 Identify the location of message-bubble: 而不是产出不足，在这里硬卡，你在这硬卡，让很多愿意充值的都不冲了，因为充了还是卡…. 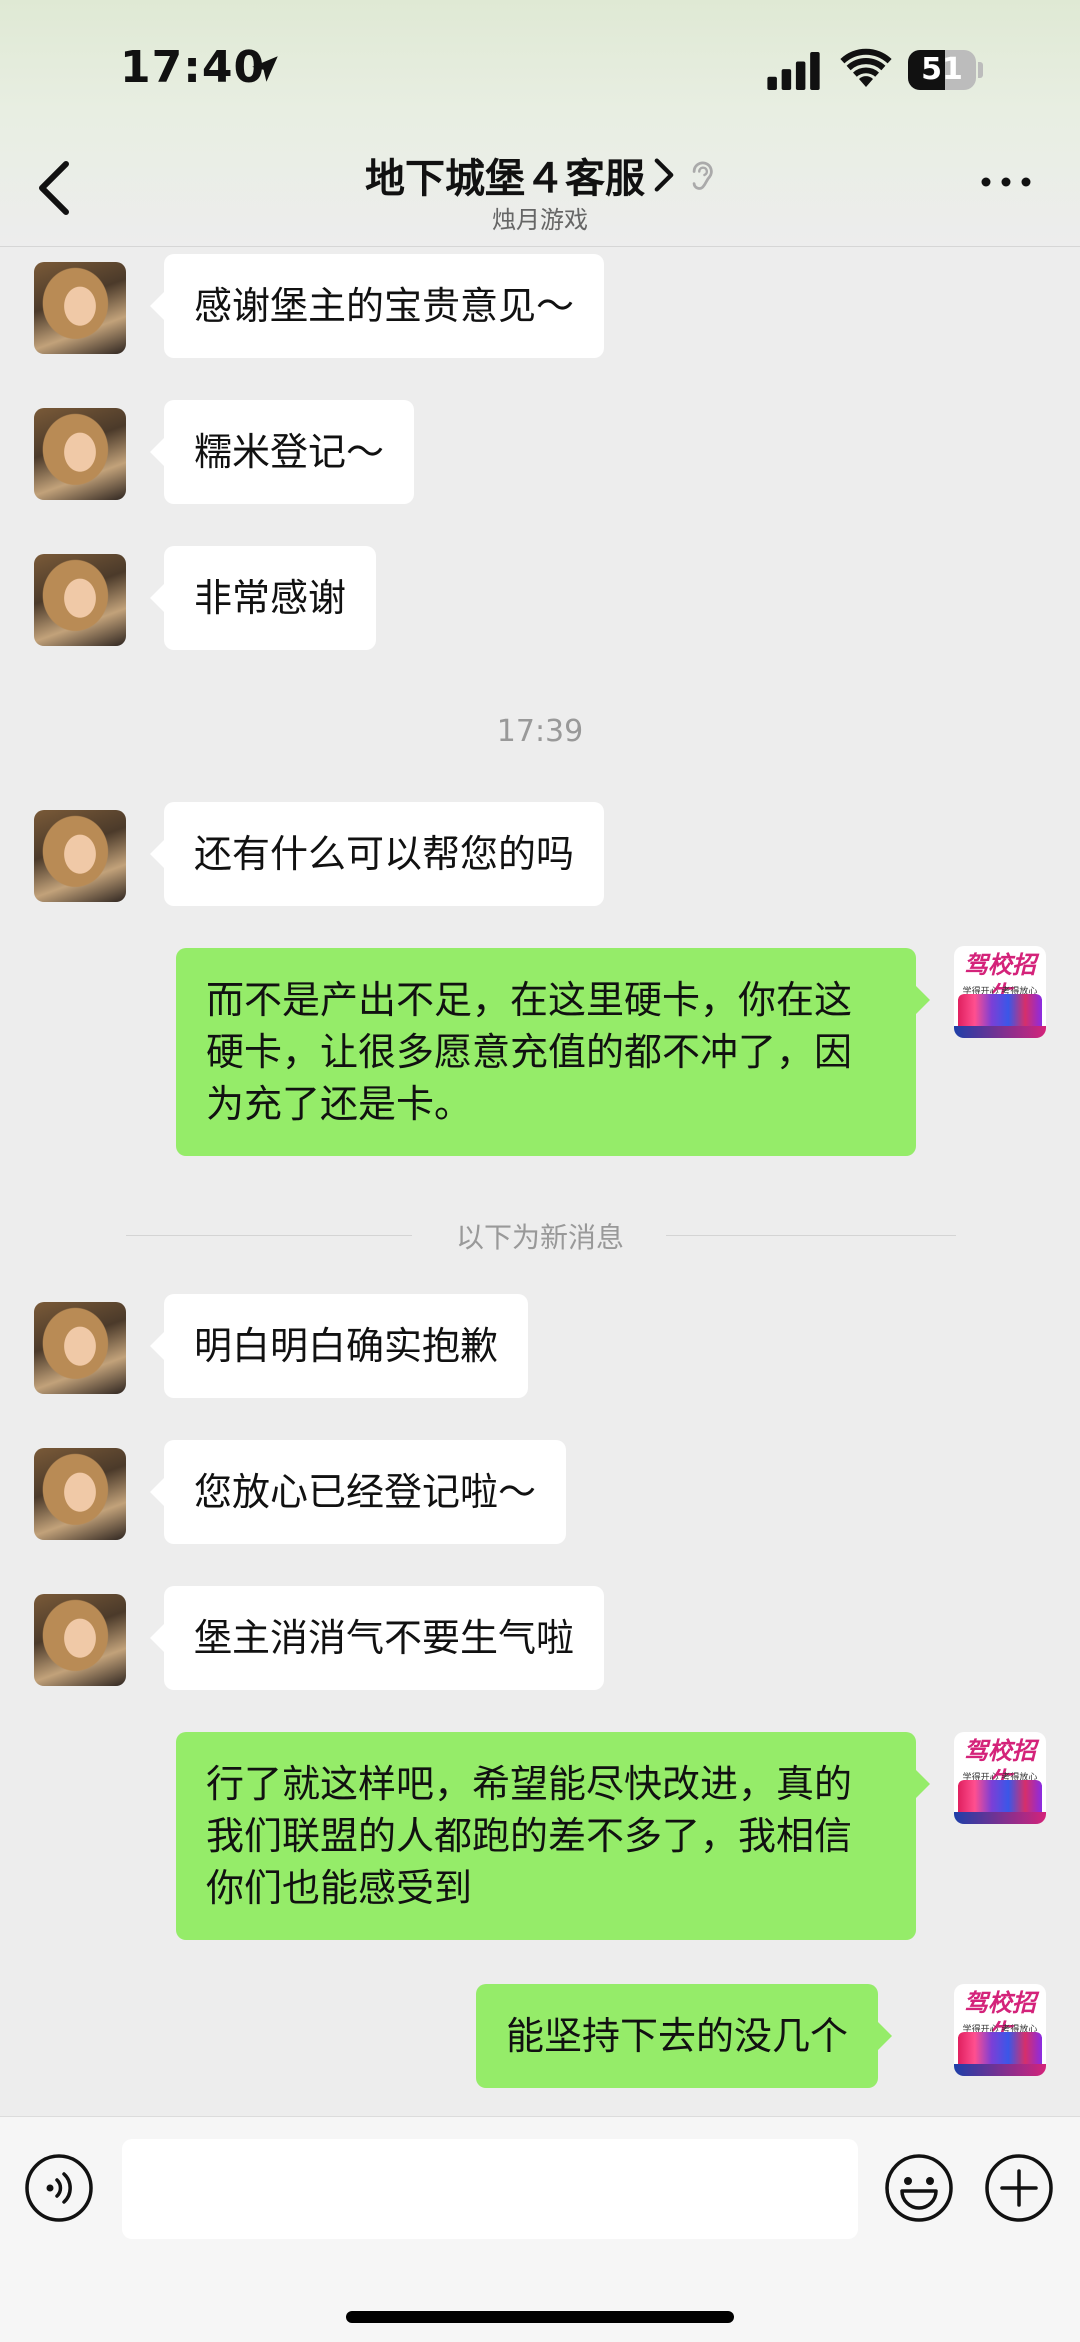
(553, 1052).